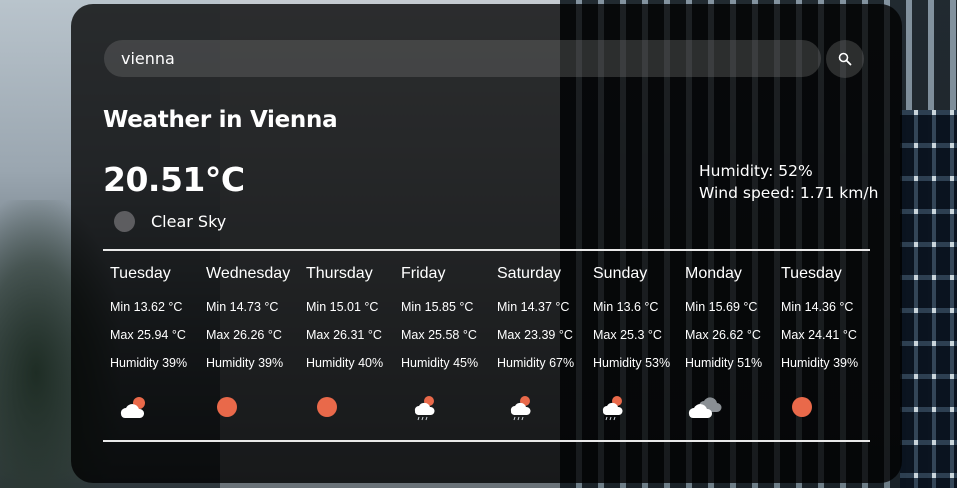  Describe the element at coordinates (189, 221) in the screenshot. I see `condition-label: Clear Sky` at that location.